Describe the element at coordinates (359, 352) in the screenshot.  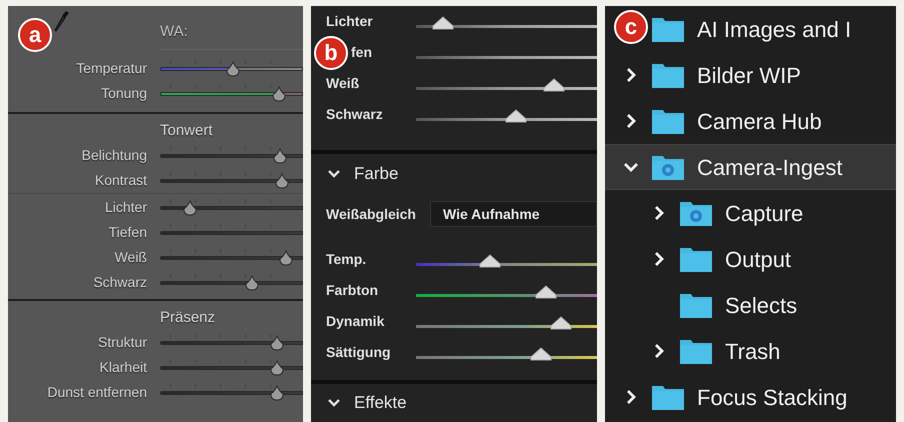
I see `slider-label: Sättigung` at that location.